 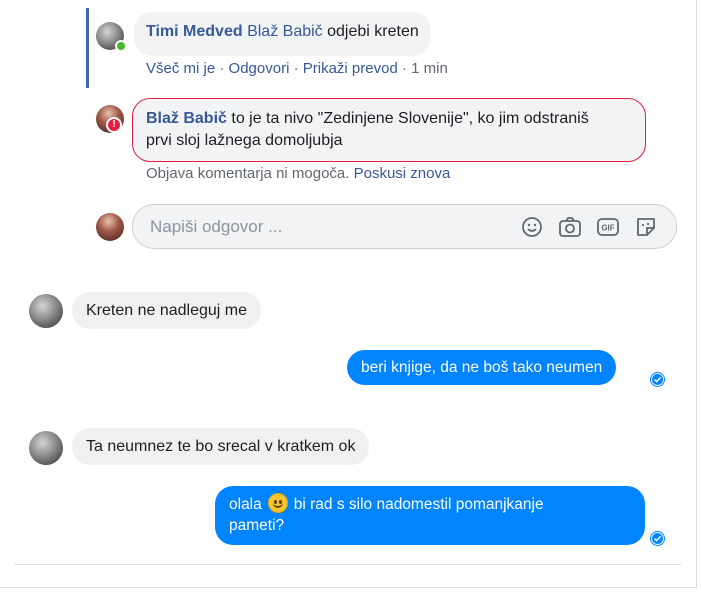 I want to click on comment-bubble: Timi Medved Blaž Babič odjebi kreten, so click(x=282, y=34).